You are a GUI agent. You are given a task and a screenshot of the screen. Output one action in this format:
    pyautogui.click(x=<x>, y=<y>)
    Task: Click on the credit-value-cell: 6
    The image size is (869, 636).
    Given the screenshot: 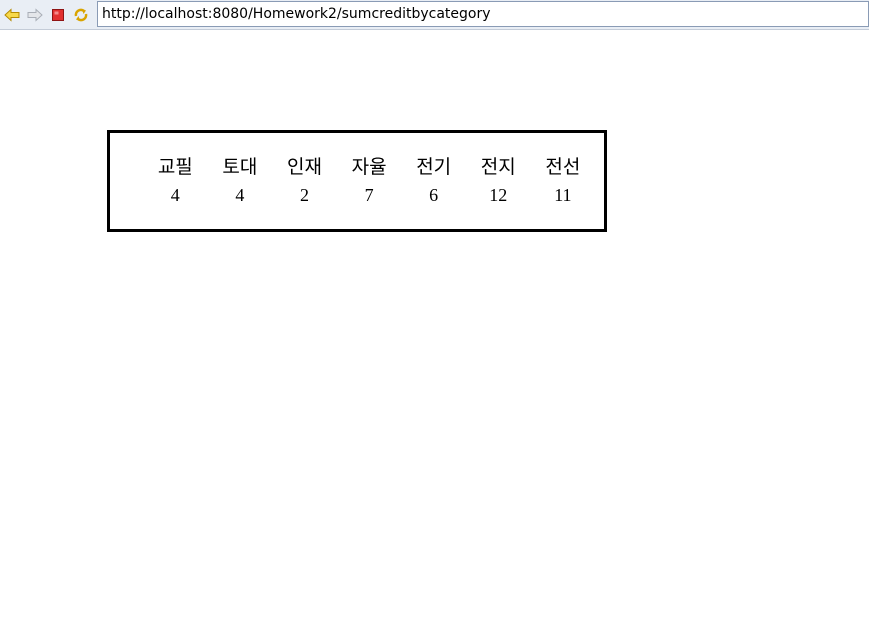 What is the action you would take?
    pyautogui.click(x=434, y=195)
    